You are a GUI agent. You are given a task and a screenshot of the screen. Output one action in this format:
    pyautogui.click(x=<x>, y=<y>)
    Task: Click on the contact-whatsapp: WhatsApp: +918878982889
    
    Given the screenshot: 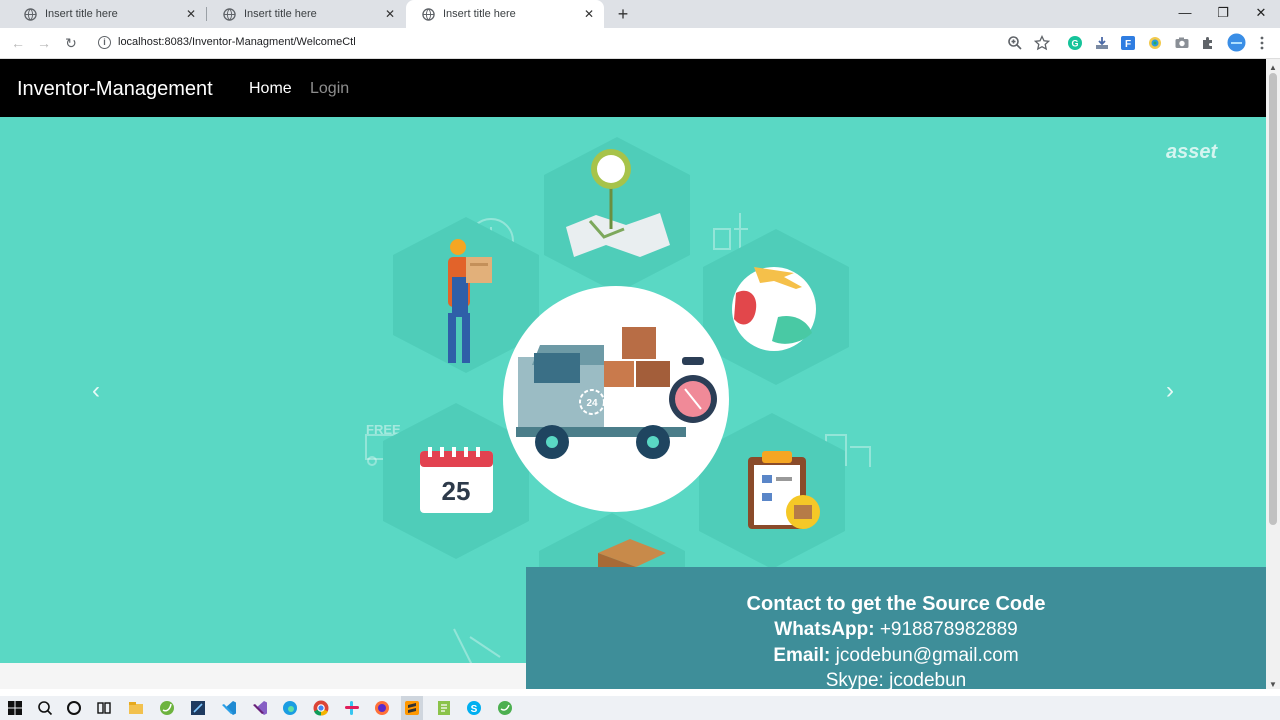 What is the action you would take?
    pyautogui.click(x=896, y=630)
    